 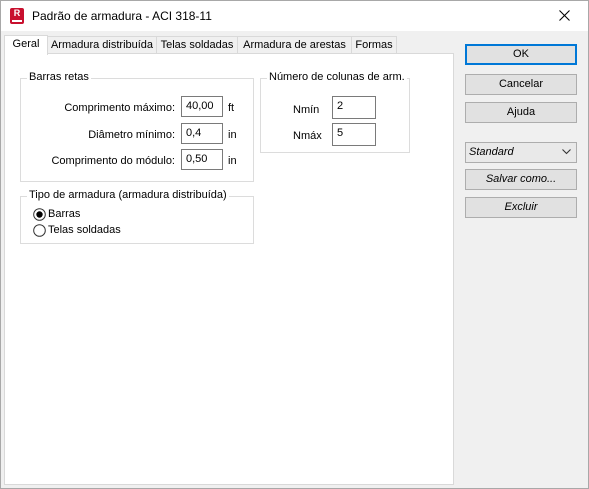 I want to click on comprimento-maximo-field: 40,00, so click(x=202, y=106).